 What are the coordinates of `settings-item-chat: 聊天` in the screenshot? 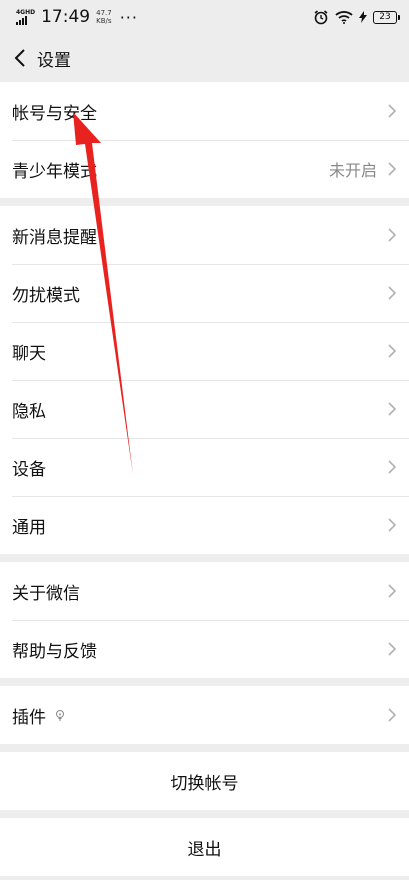 It's located at (204, 351).